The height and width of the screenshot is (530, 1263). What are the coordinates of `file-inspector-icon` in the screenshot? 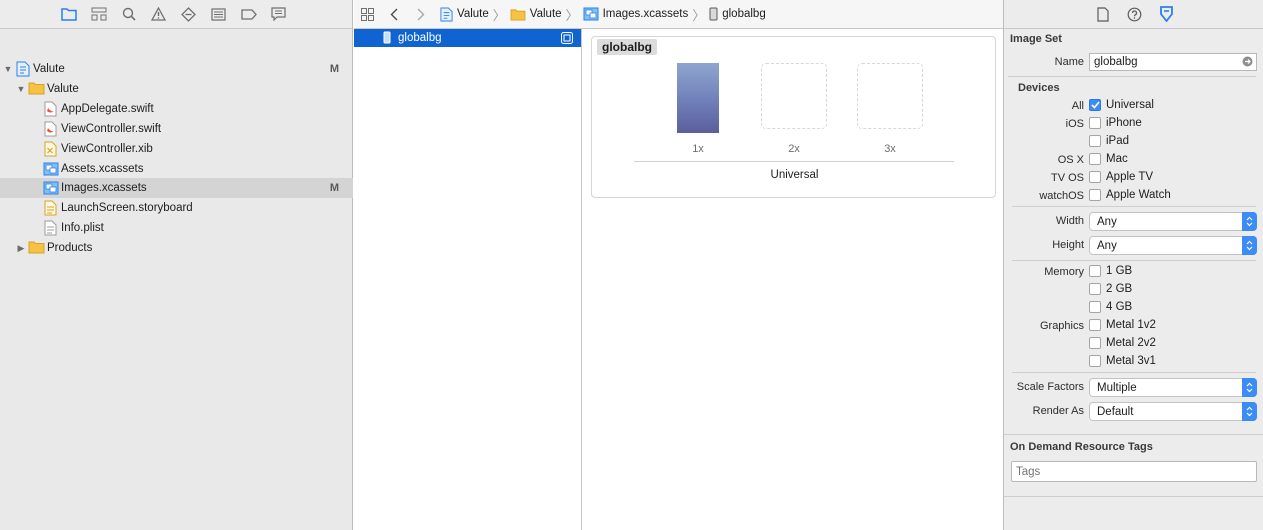 It's located at (1102, 14).